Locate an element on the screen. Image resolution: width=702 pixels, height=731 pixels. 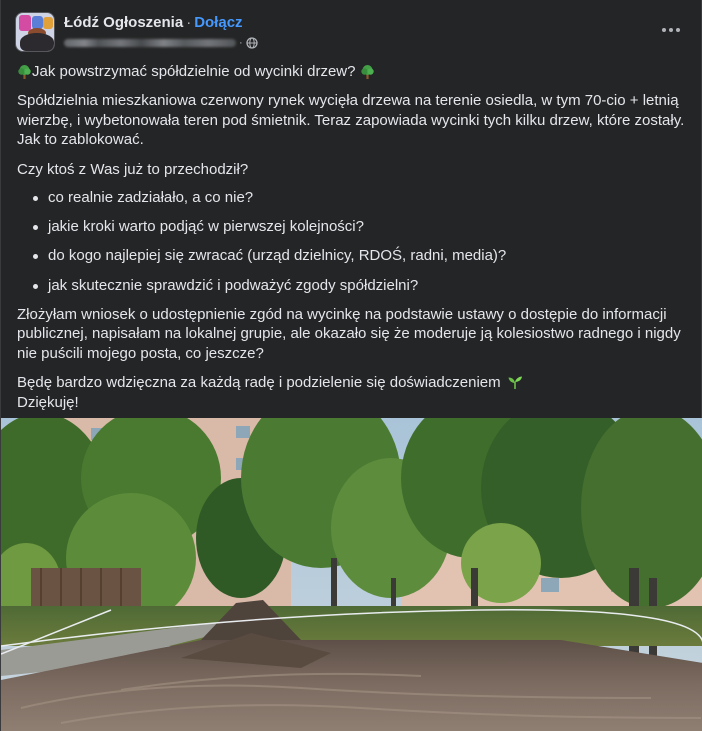
more-options-button is located at coordinates (671, 30).